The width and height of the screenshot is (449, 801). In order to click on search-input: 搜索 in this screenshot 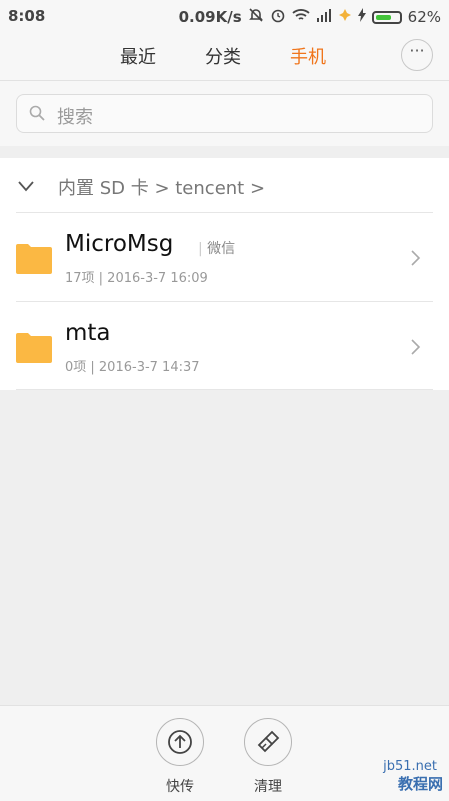, I will do `click(224, 113)`.